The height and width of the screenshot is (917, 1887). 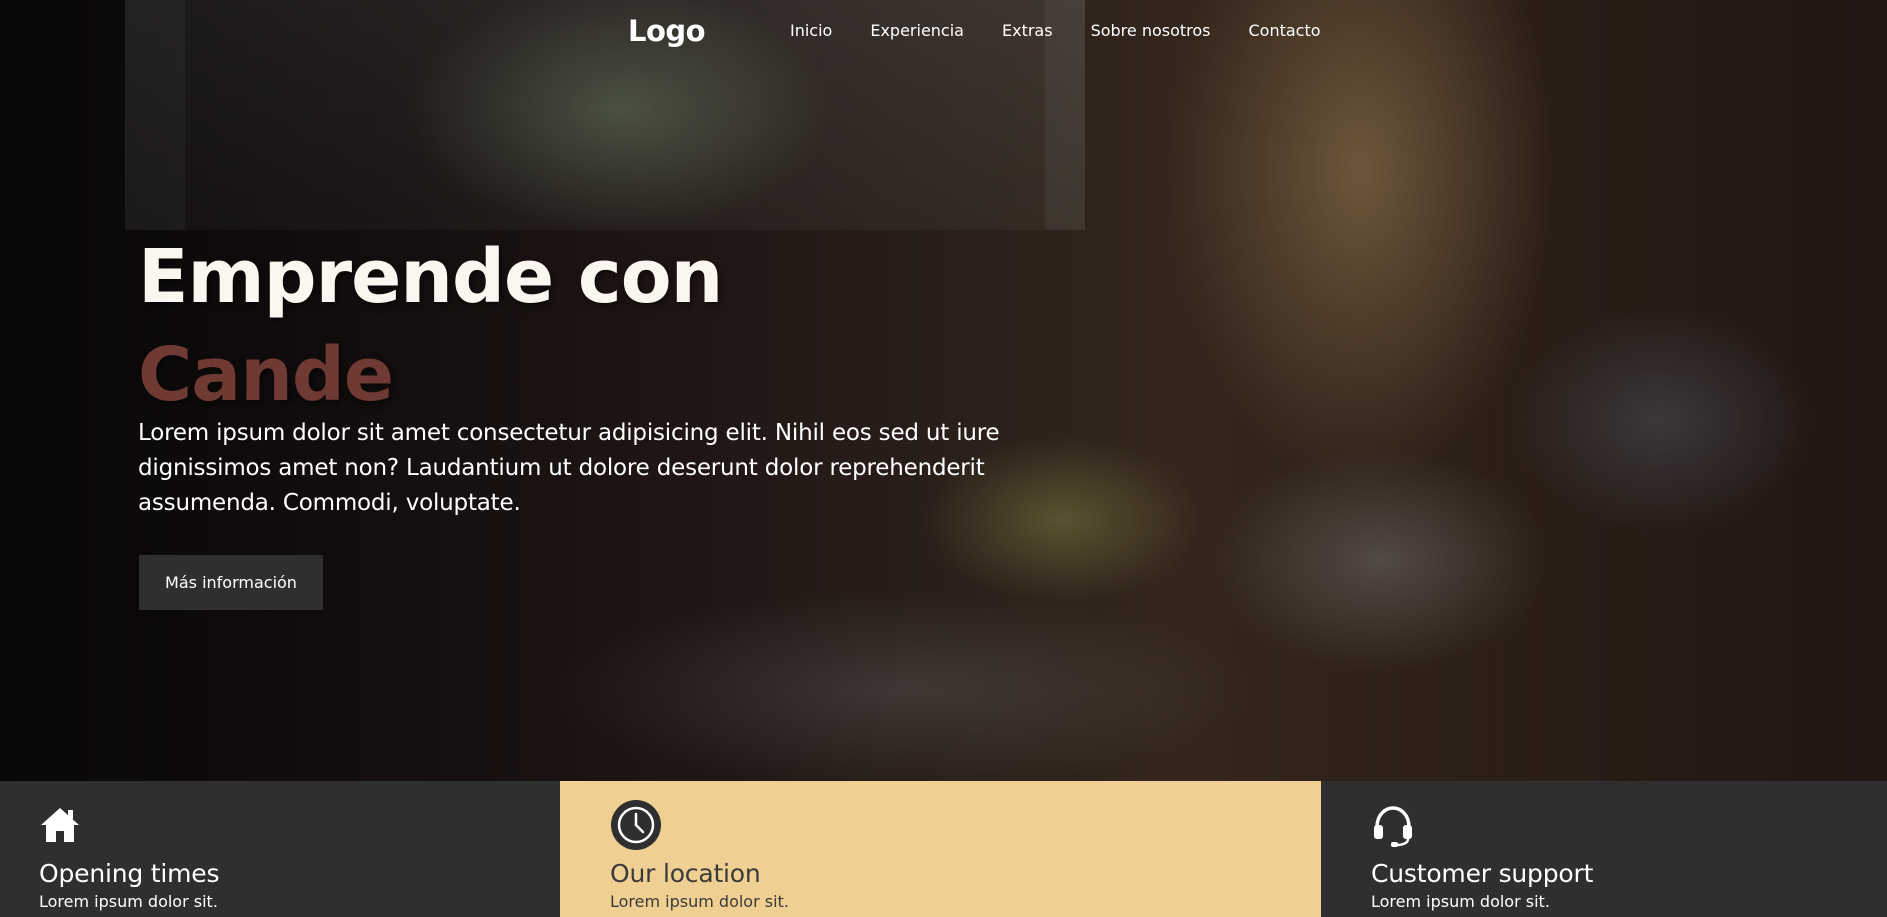 I want to click on feature-our-location: Our location Lorem ipsum dolor sit., so click(x=940, y=849).